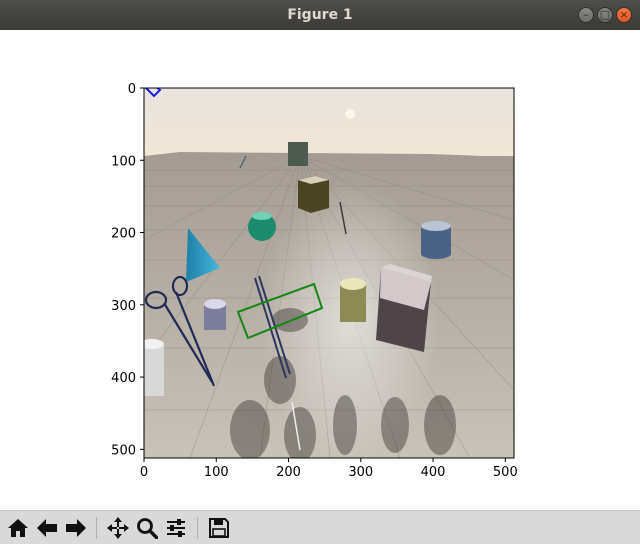 The height and width of the screenshot is (544, 640). I want to click on x-tick-label: 500, so click(505, 472).